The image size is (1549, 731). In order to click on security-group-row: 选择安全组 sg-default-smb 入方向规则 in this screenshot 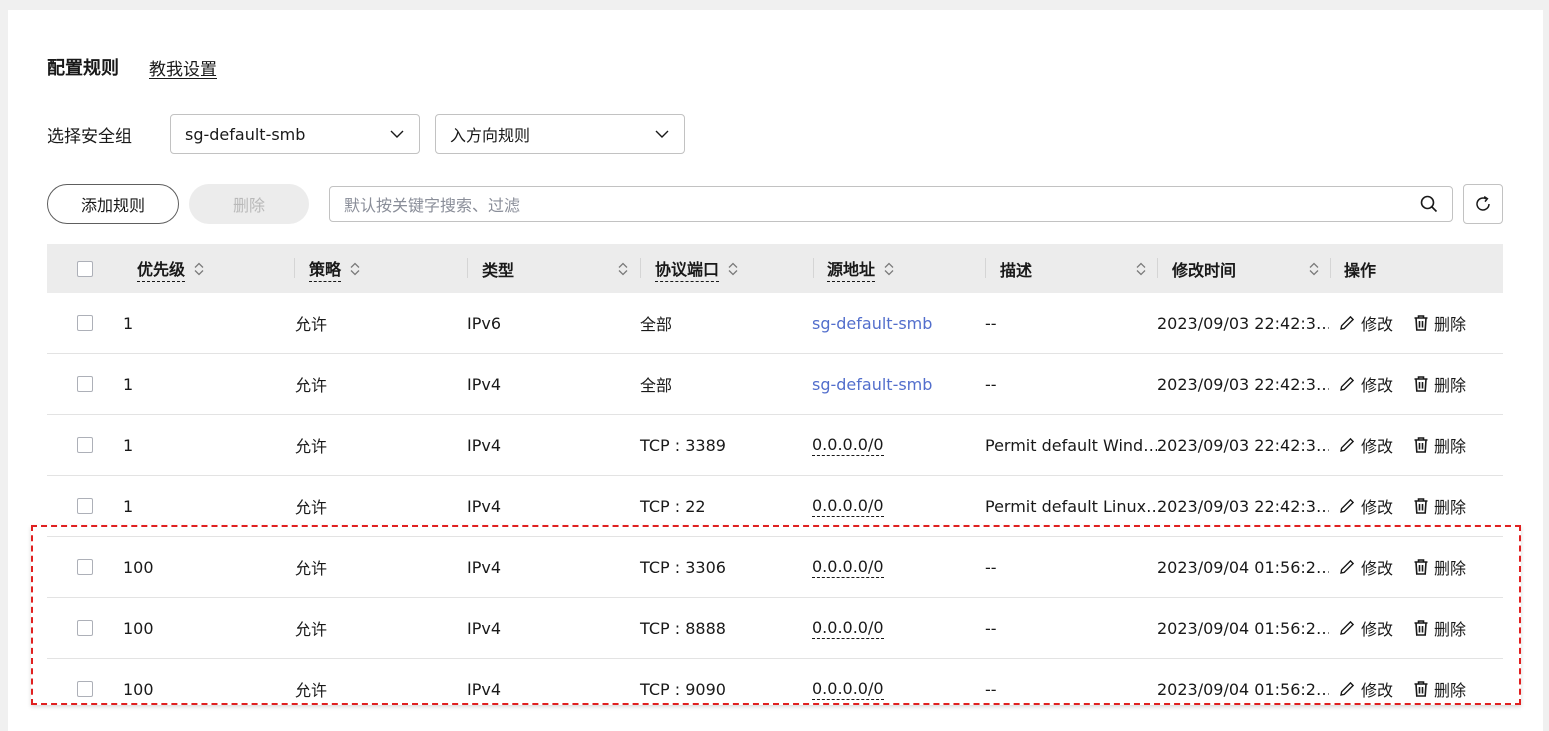, I will do `click(366, 134)`.